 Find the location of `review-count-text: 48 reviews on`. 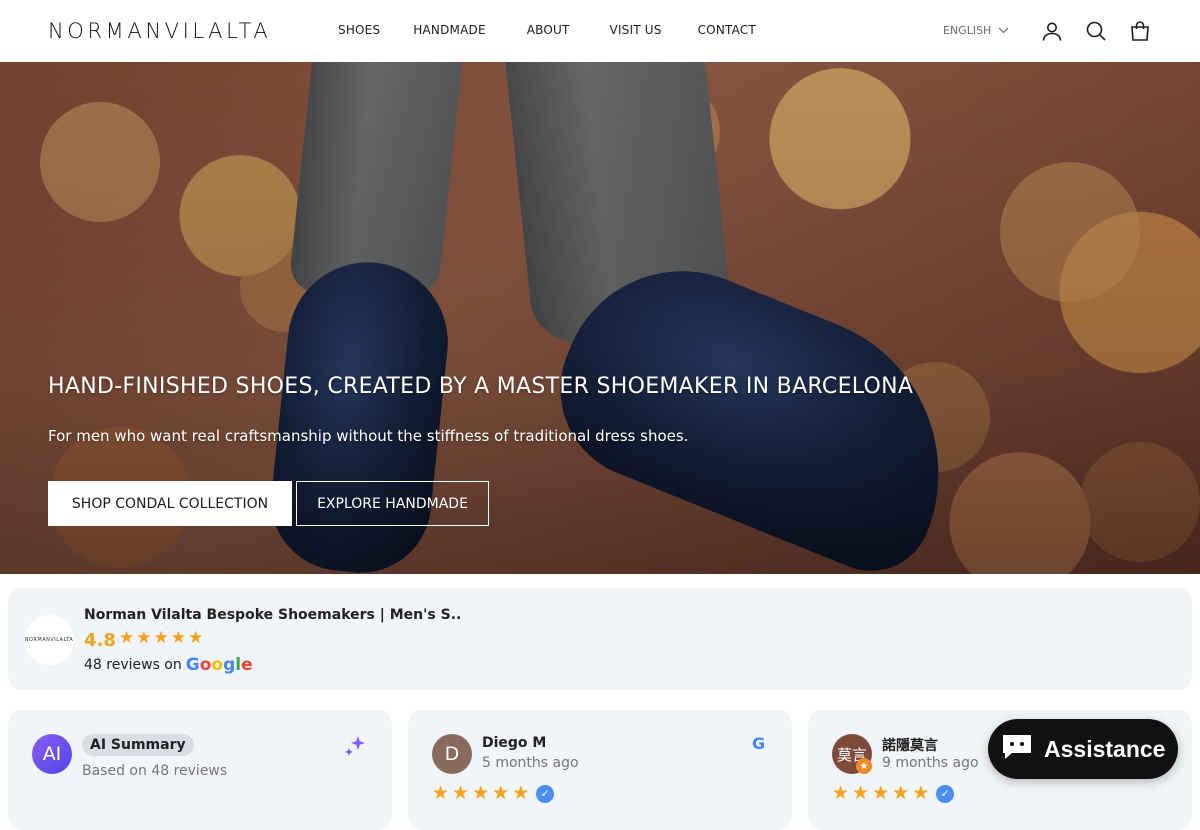

review-count-text: 48 reviews on is located at coordinates (133, 665).